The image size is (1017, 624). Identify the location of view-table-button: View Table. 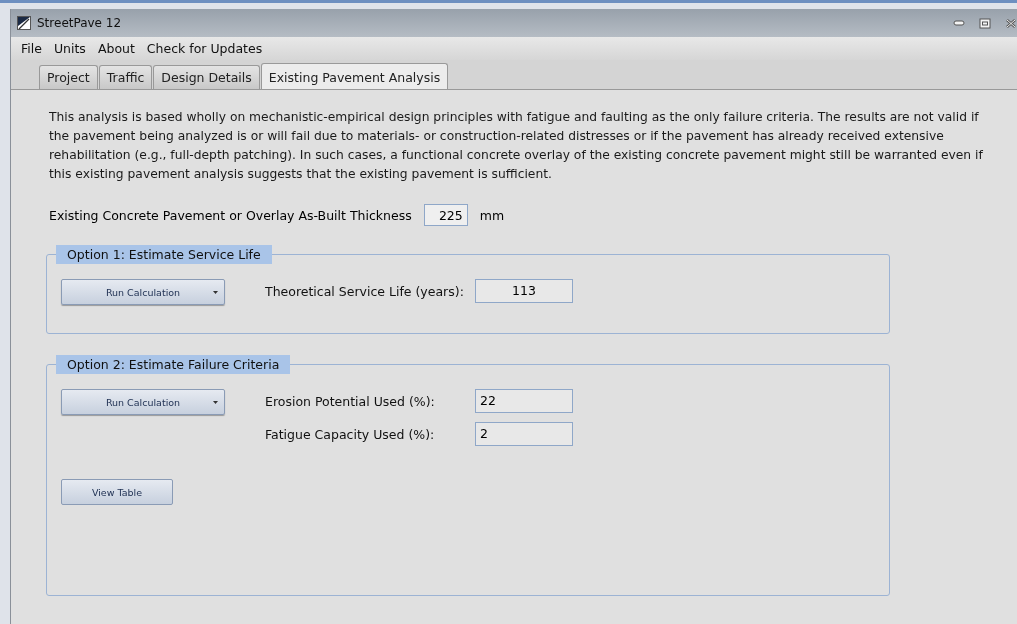
(117, 492).